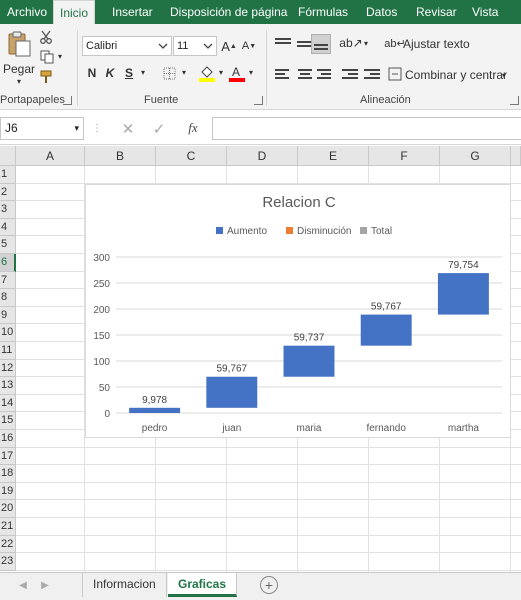 Image resolution: width=521 pixels, height=600 pixels. Describe the element at coordinates (394, 43) in the screenshot. I see `wrap-text-icon: ab↵` at that location.